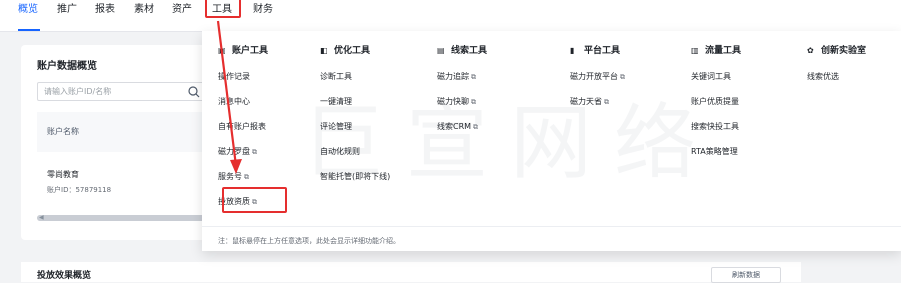  What do you see at coordinates (28, 10) in the screenshot?
I see `tab-overview: 概览` at bounding box center [28, 10].